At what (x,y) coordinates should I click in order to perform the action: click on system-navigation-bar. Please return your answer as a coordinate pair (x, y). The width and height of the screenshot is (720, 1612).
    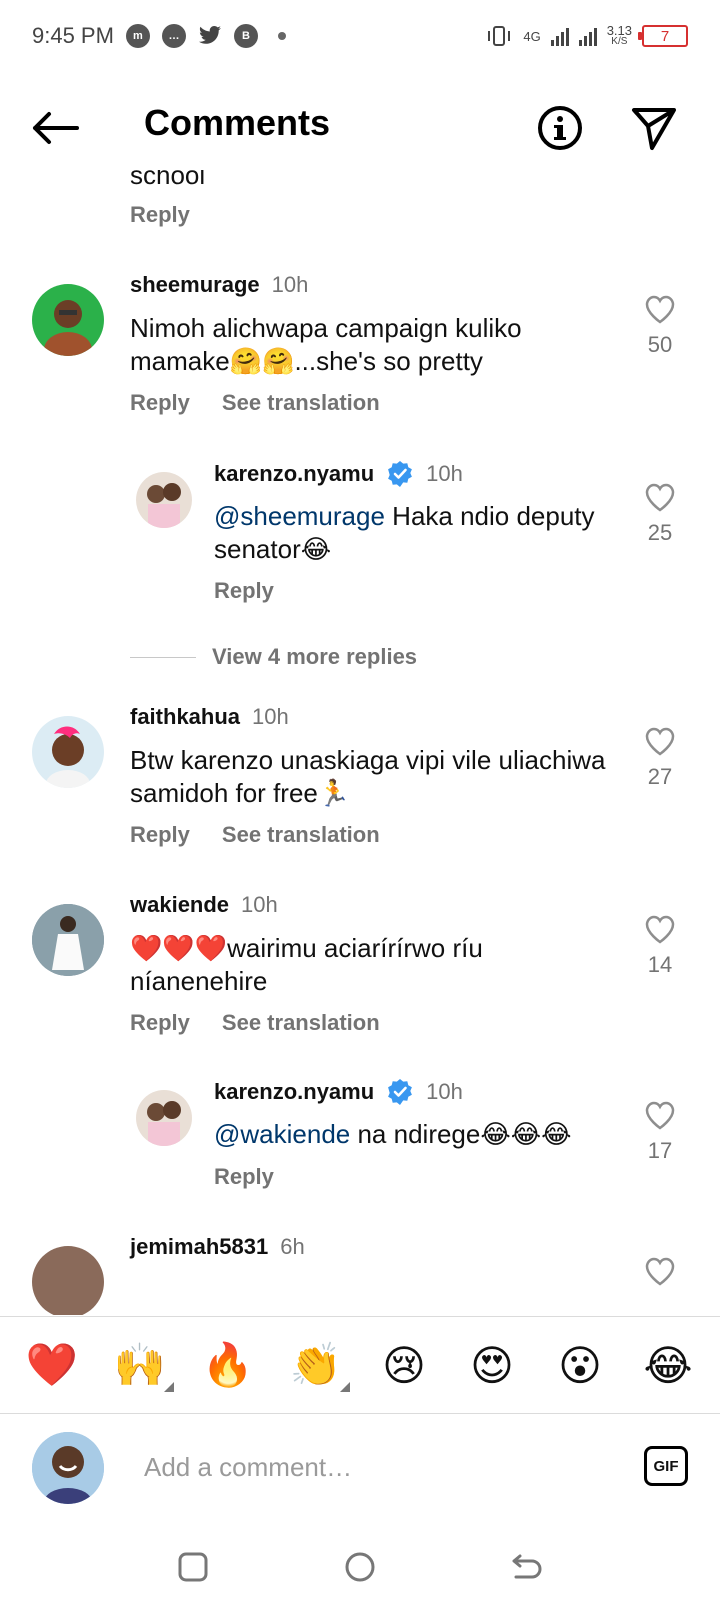
    Looking at the image, I should click on (360, 1567).